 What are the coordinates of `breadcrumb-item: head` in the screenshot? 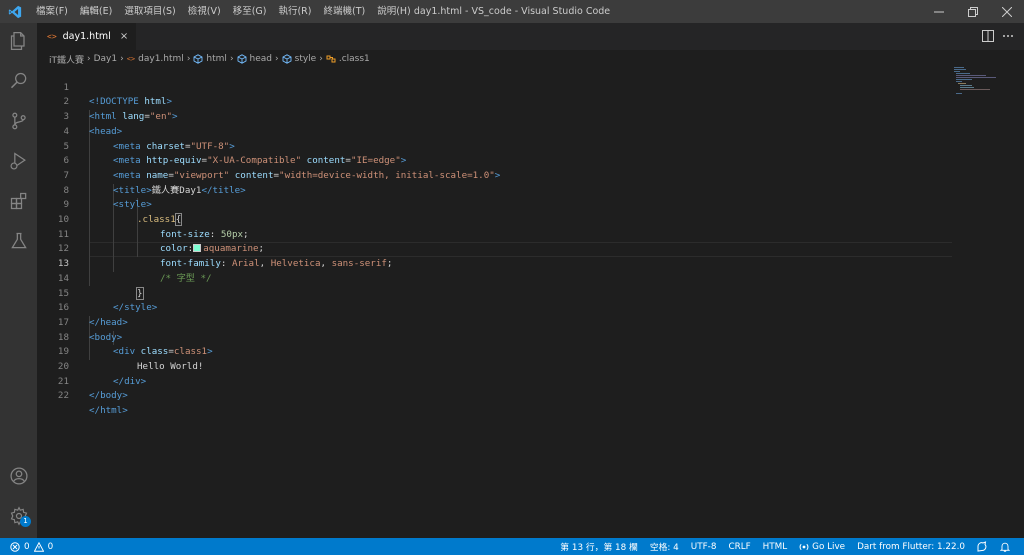 It's located at (261, 59).